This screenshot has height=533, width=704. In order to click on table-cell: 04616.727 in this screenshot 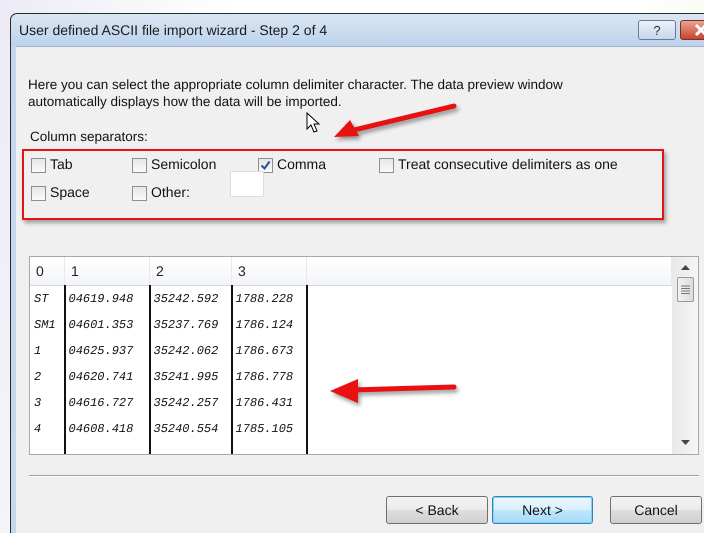, I will do `click(107, 403)`.